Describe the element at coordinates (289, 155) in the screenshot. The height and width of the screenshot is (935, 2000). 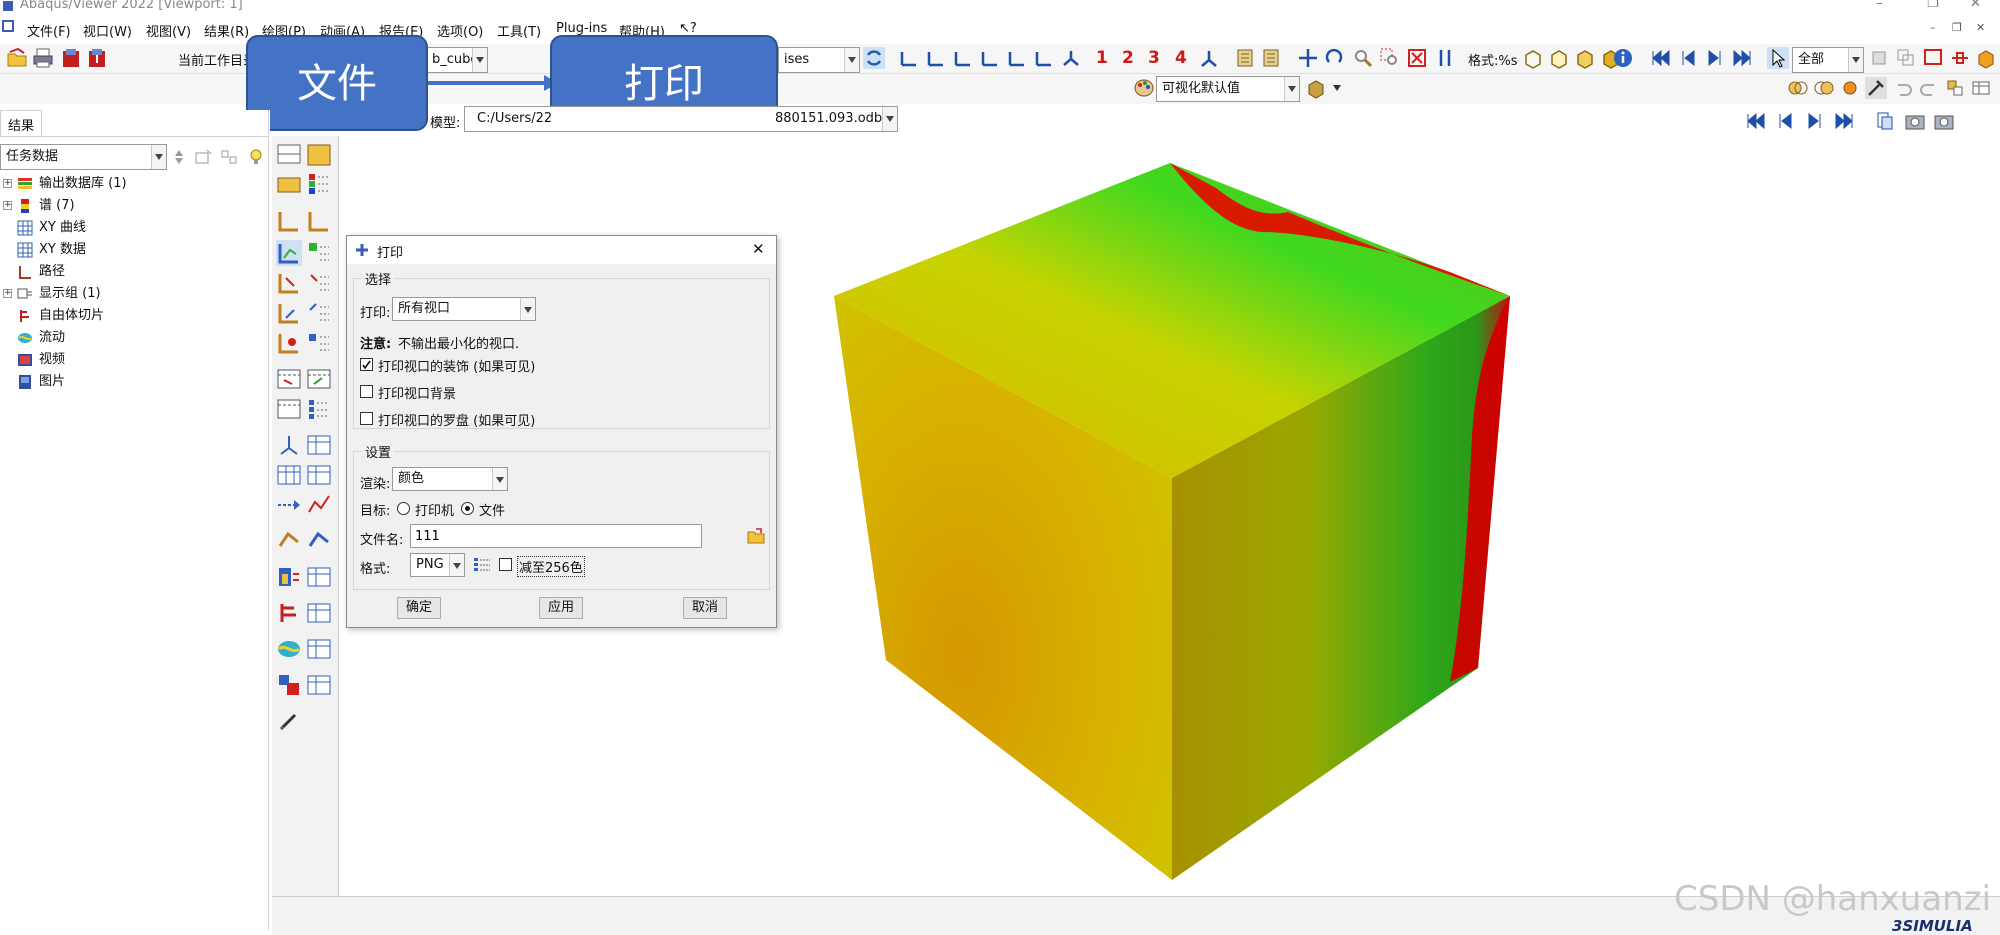
I see `step-frame-icon` at that location.